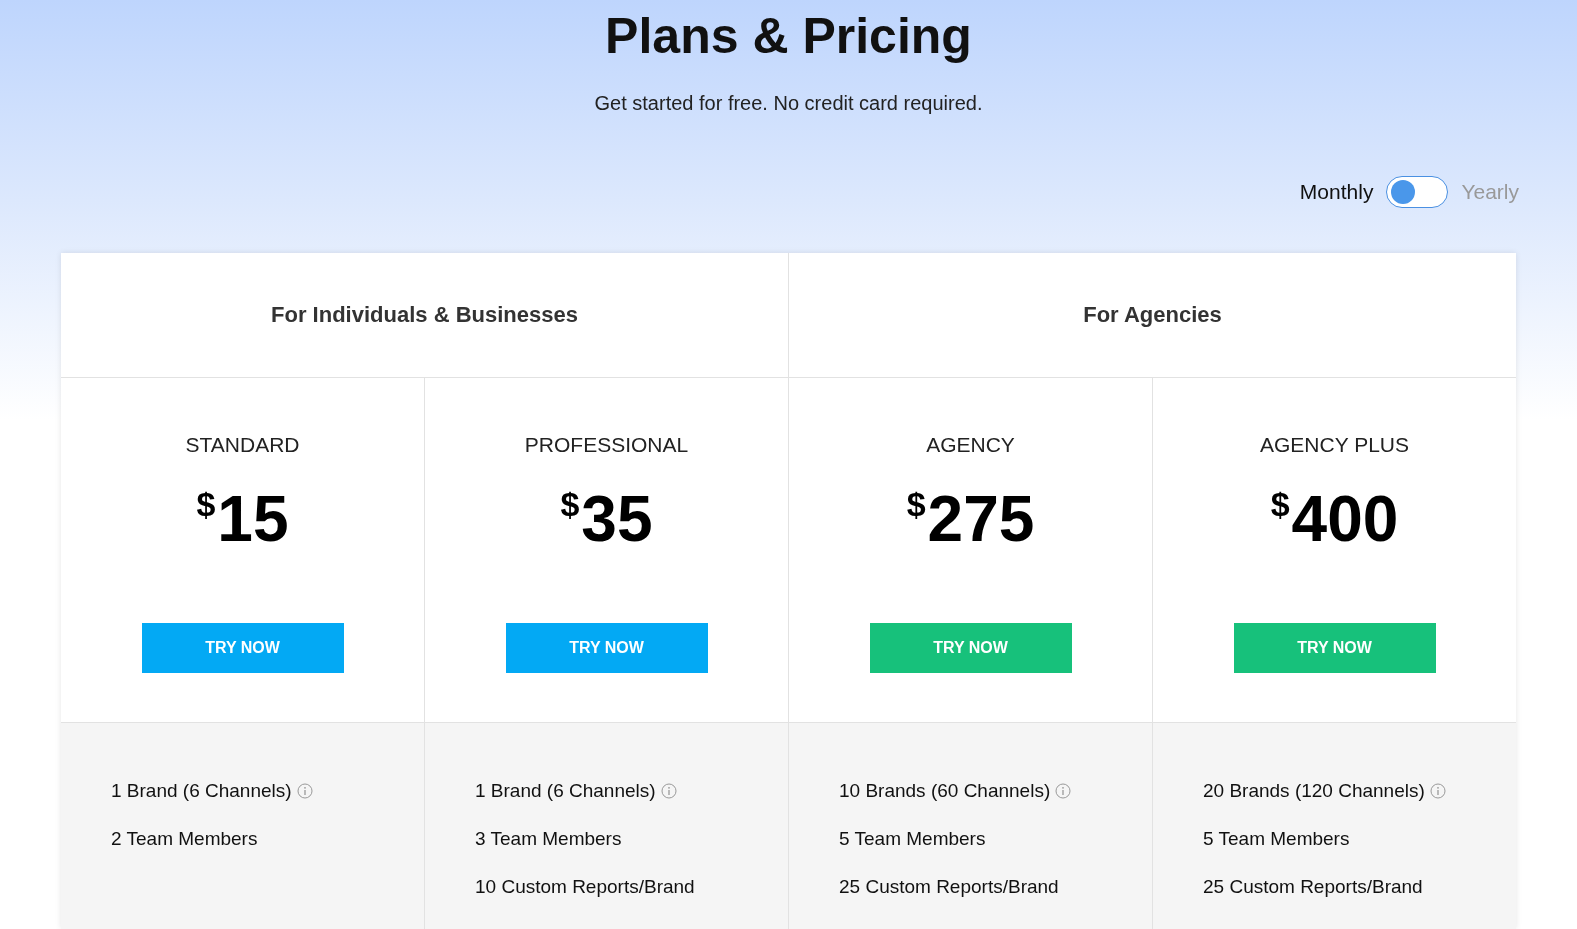 The height and width of the screenshot is (929, 1577). Describe the element at coordinates (1336, 192) in the screenshot. I see `billing-option-label: Monthly` at that location.